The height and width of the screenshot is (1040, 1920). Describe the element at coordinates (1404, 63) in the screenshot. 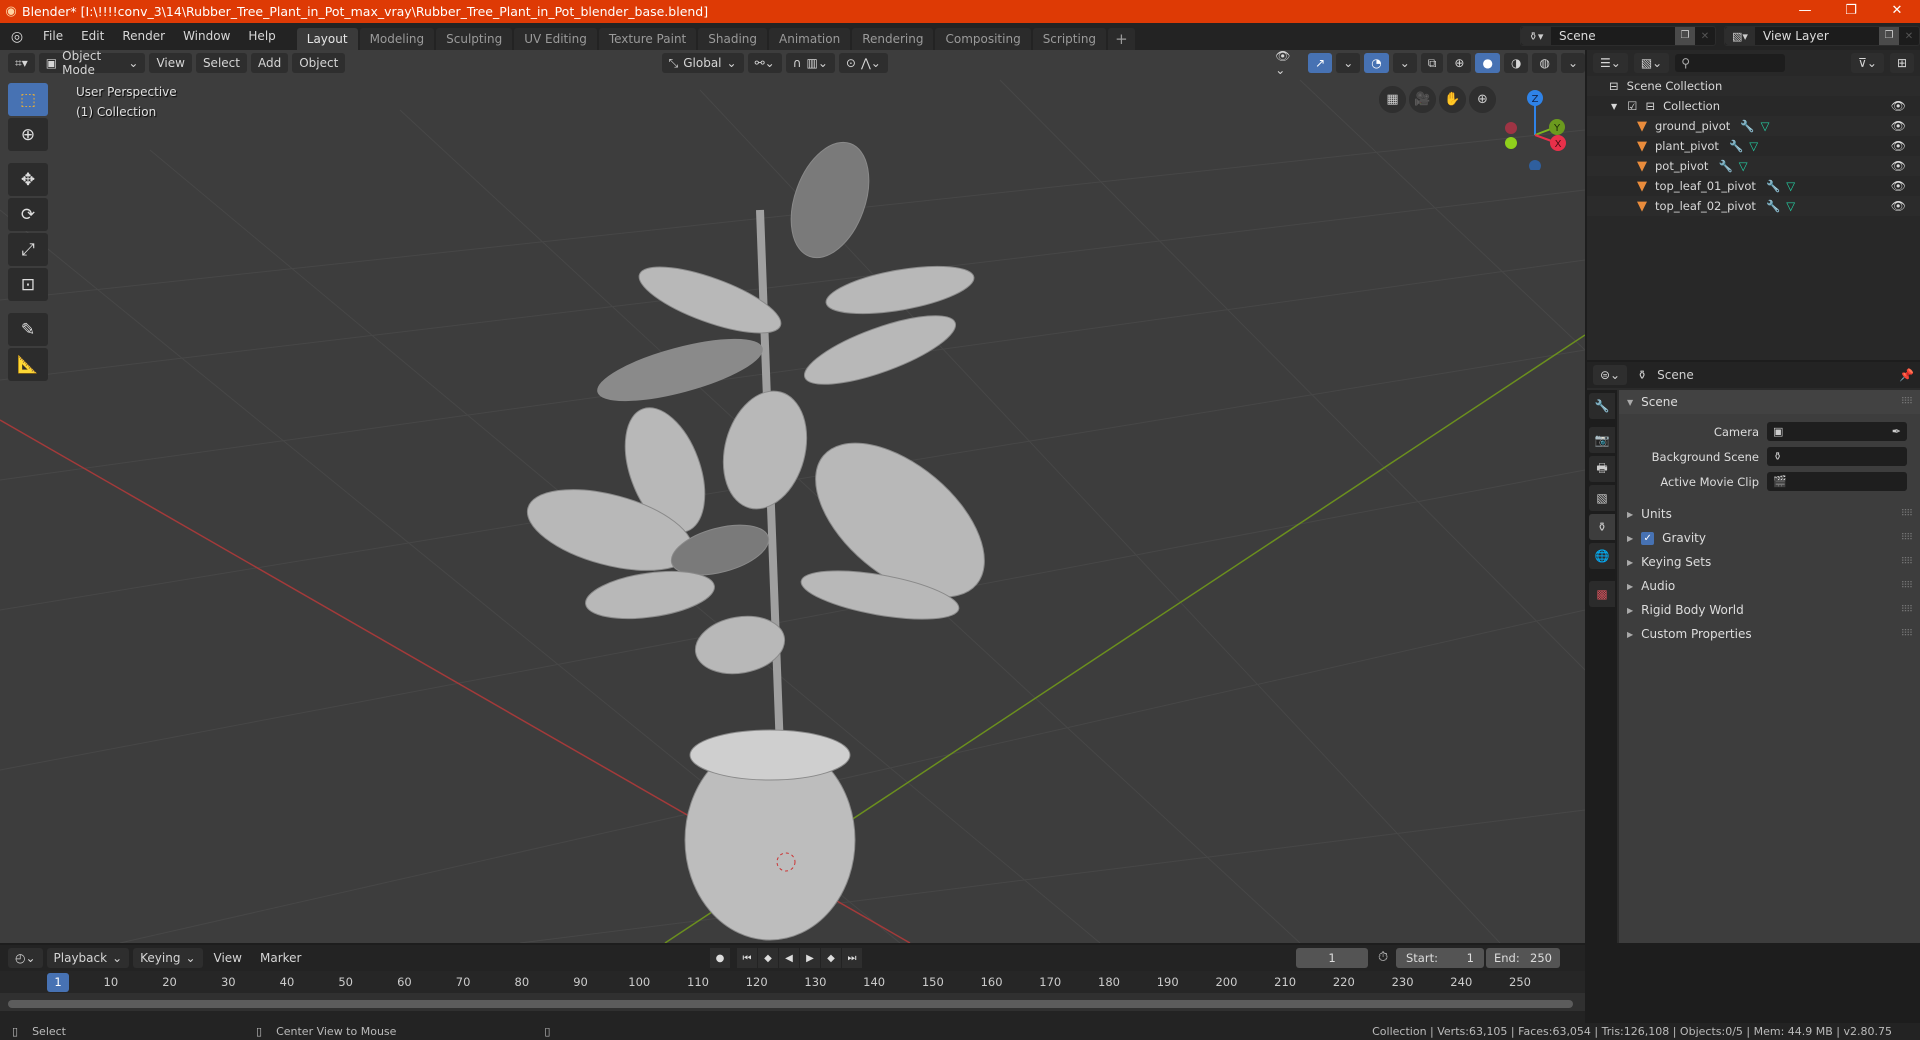

I see `overlays-dropdown: ⌄` at that location.